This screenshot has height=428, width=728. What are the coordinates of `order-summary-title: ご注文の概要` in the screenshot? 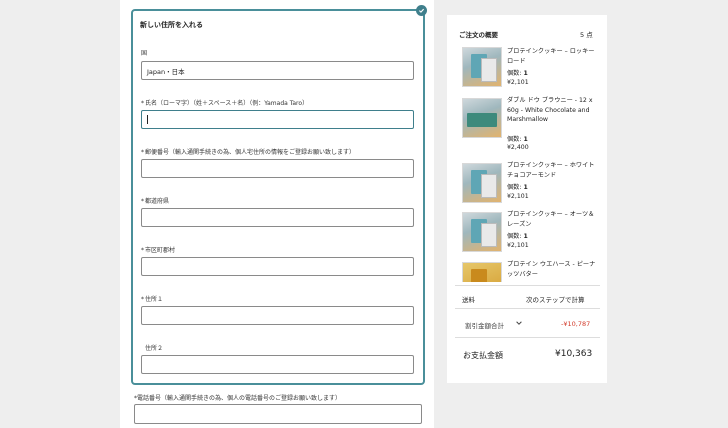 It's located at (478, 35).